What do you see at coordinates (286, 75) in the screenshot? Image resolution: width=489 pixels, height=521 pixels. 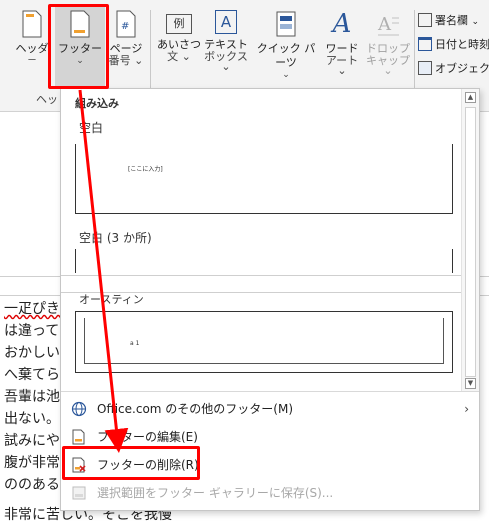 I see `quick-parts-chevron: ⌄` at bounding box center [286, 75].